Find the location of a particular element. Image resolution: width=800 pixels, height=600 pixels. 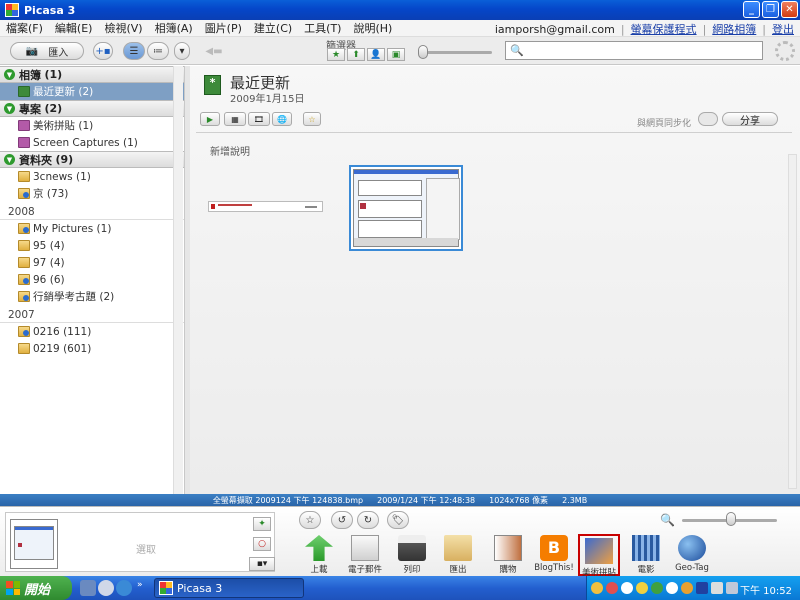

media-player-icon is located at coordinates (106, 588).